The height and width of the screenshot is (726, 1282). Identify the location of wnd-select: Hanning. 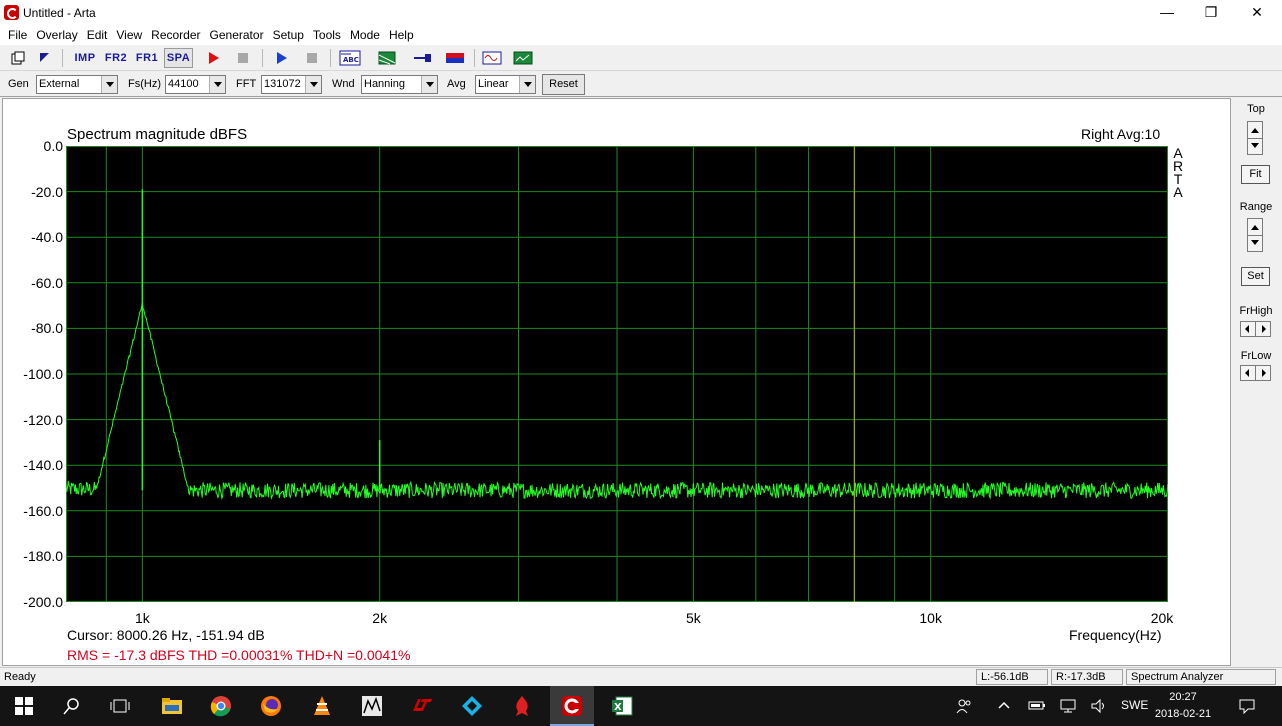
(399, 84).